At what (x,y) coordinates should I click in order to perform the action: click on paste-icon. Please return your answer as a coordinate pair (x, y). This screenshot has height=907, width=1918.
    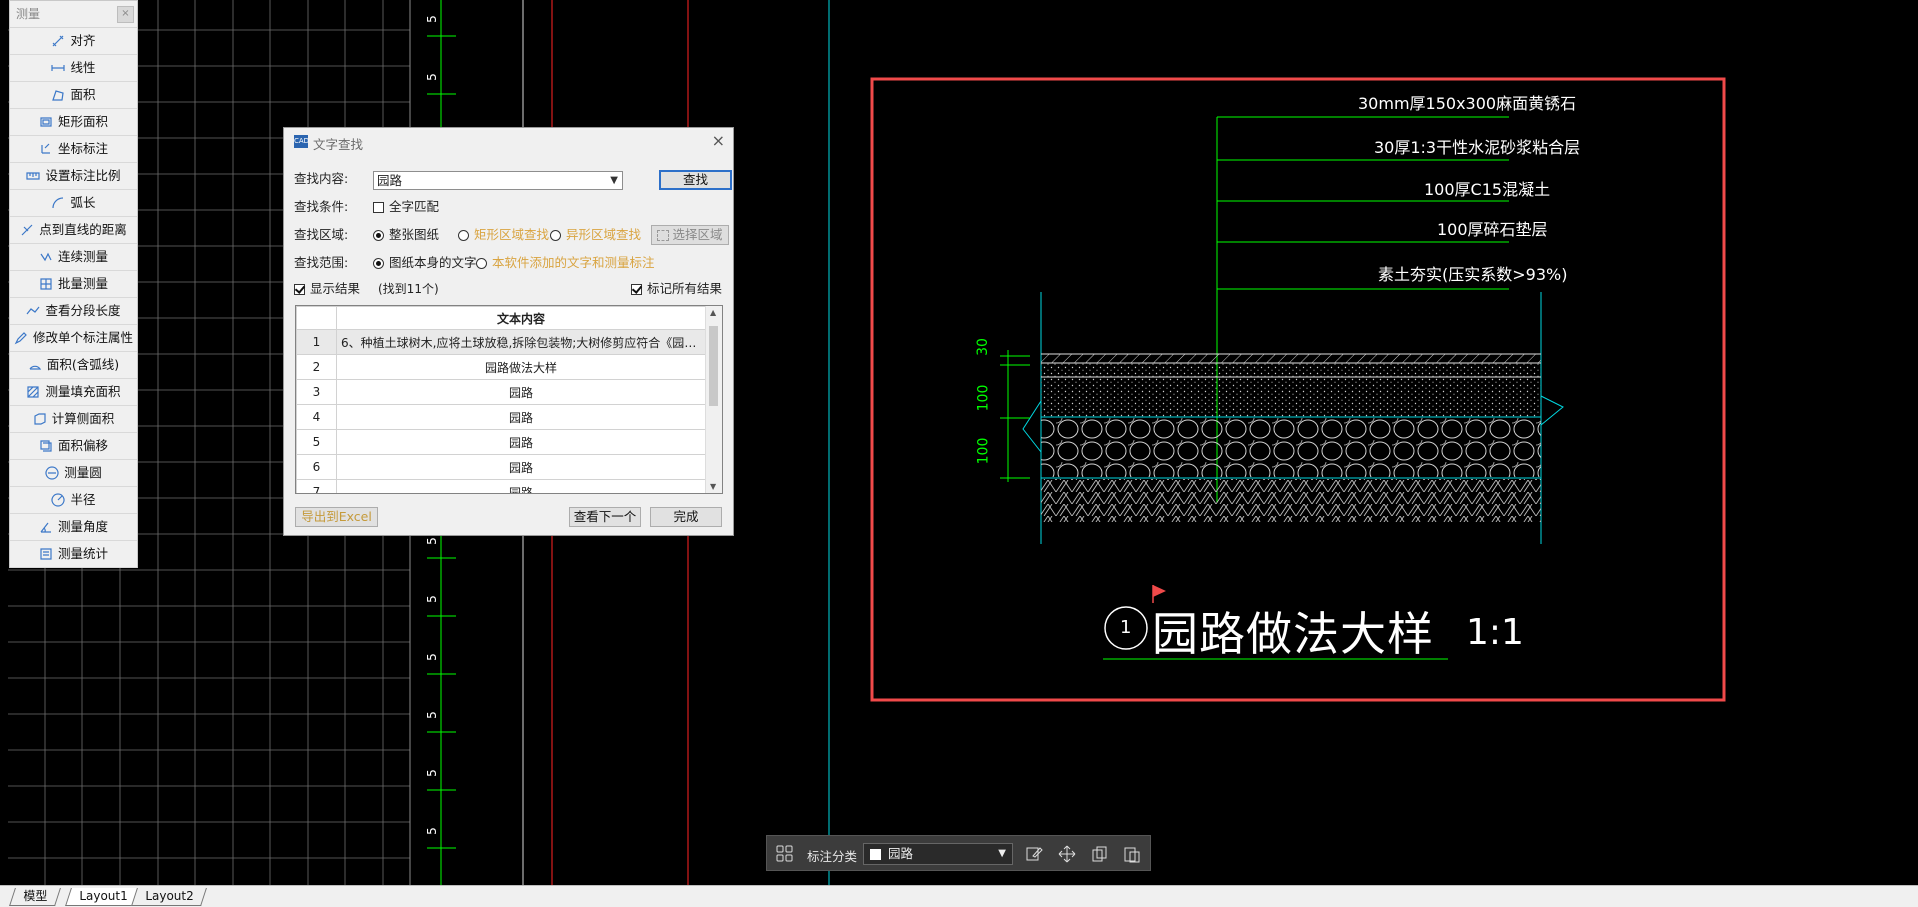
    Looking at the image, I should click on (1132, 854).